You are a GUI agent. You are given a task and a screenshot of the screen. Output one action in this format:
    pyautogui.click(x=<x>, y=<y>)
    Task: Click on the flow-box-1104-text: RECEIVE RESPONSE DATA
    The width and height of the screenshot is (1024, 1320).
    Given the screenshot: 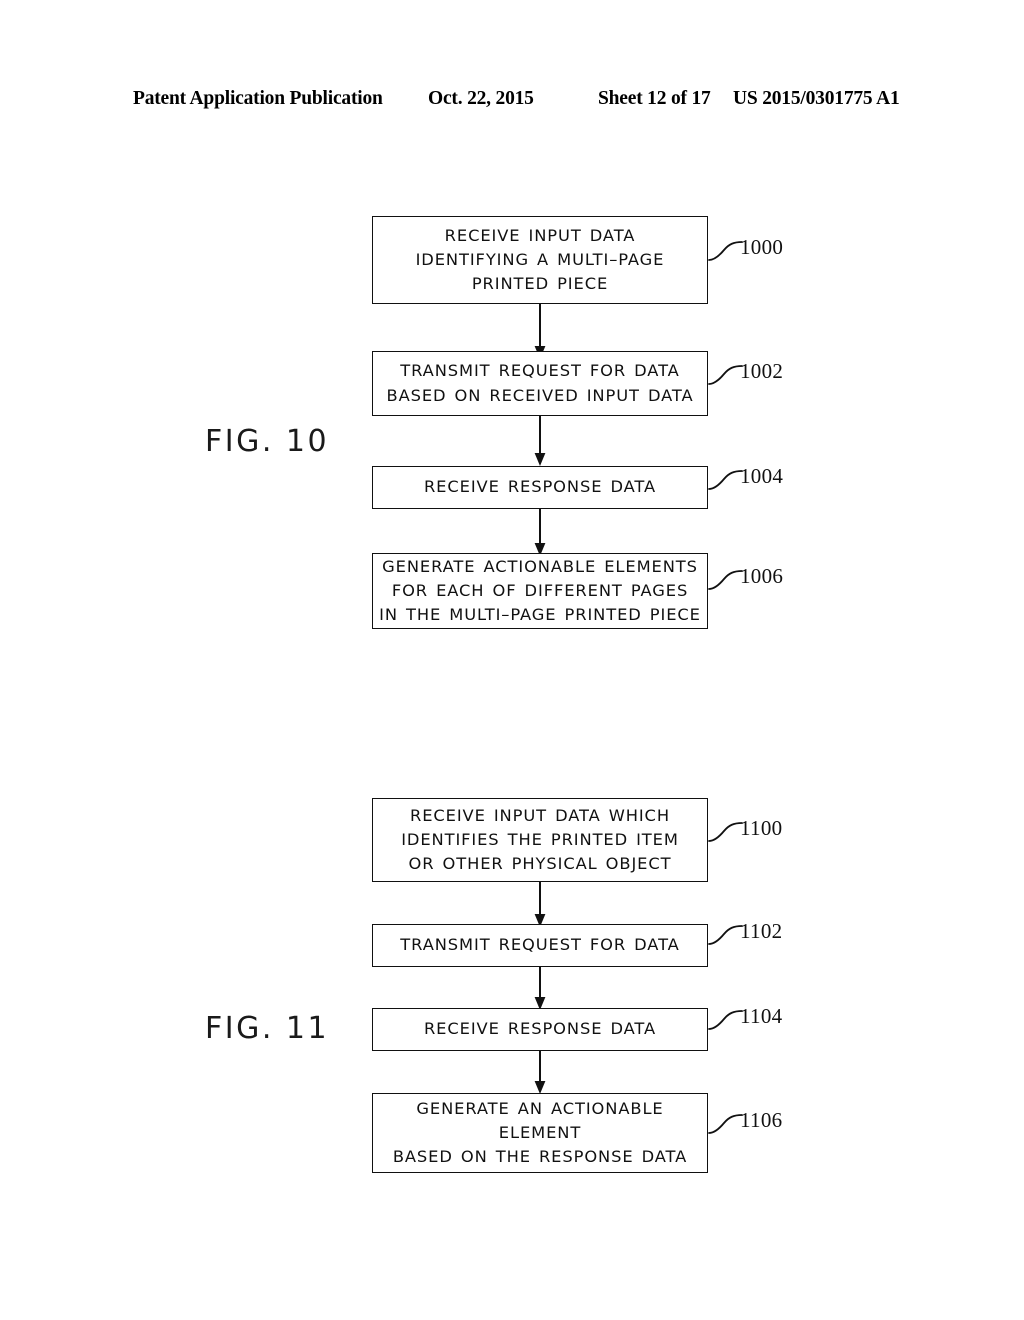 What is the action you would take?
    pyautogui.click(x=540, y=1029)
    